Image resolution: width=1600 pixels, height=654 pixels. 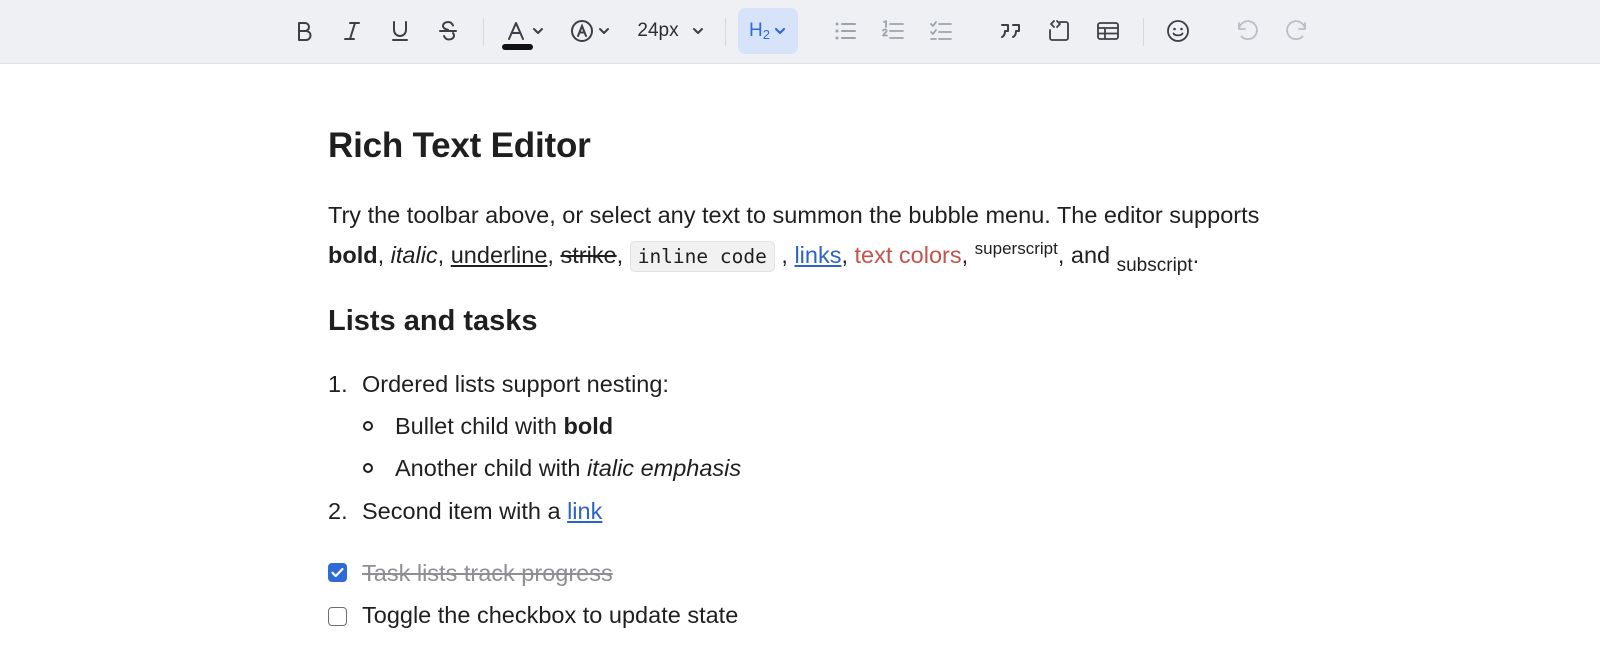 I want to click on text-color-swatch, so click(x=517, y=47).